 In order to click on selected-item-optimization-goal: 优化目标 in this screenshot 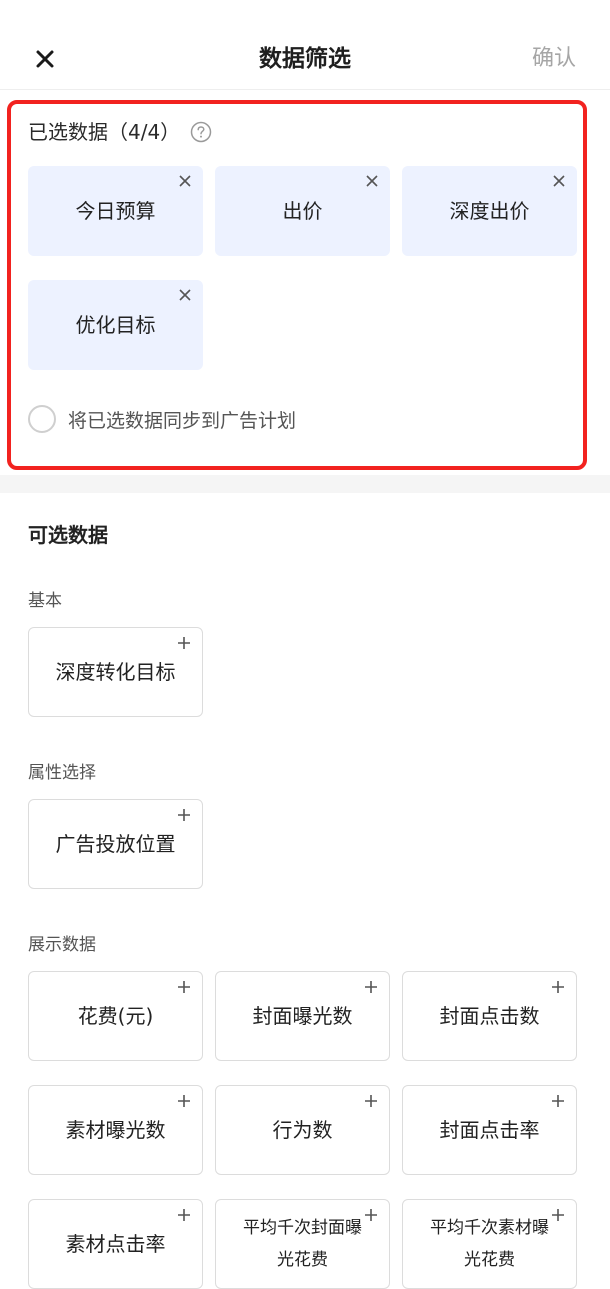, I will do `click(115, 325)`.